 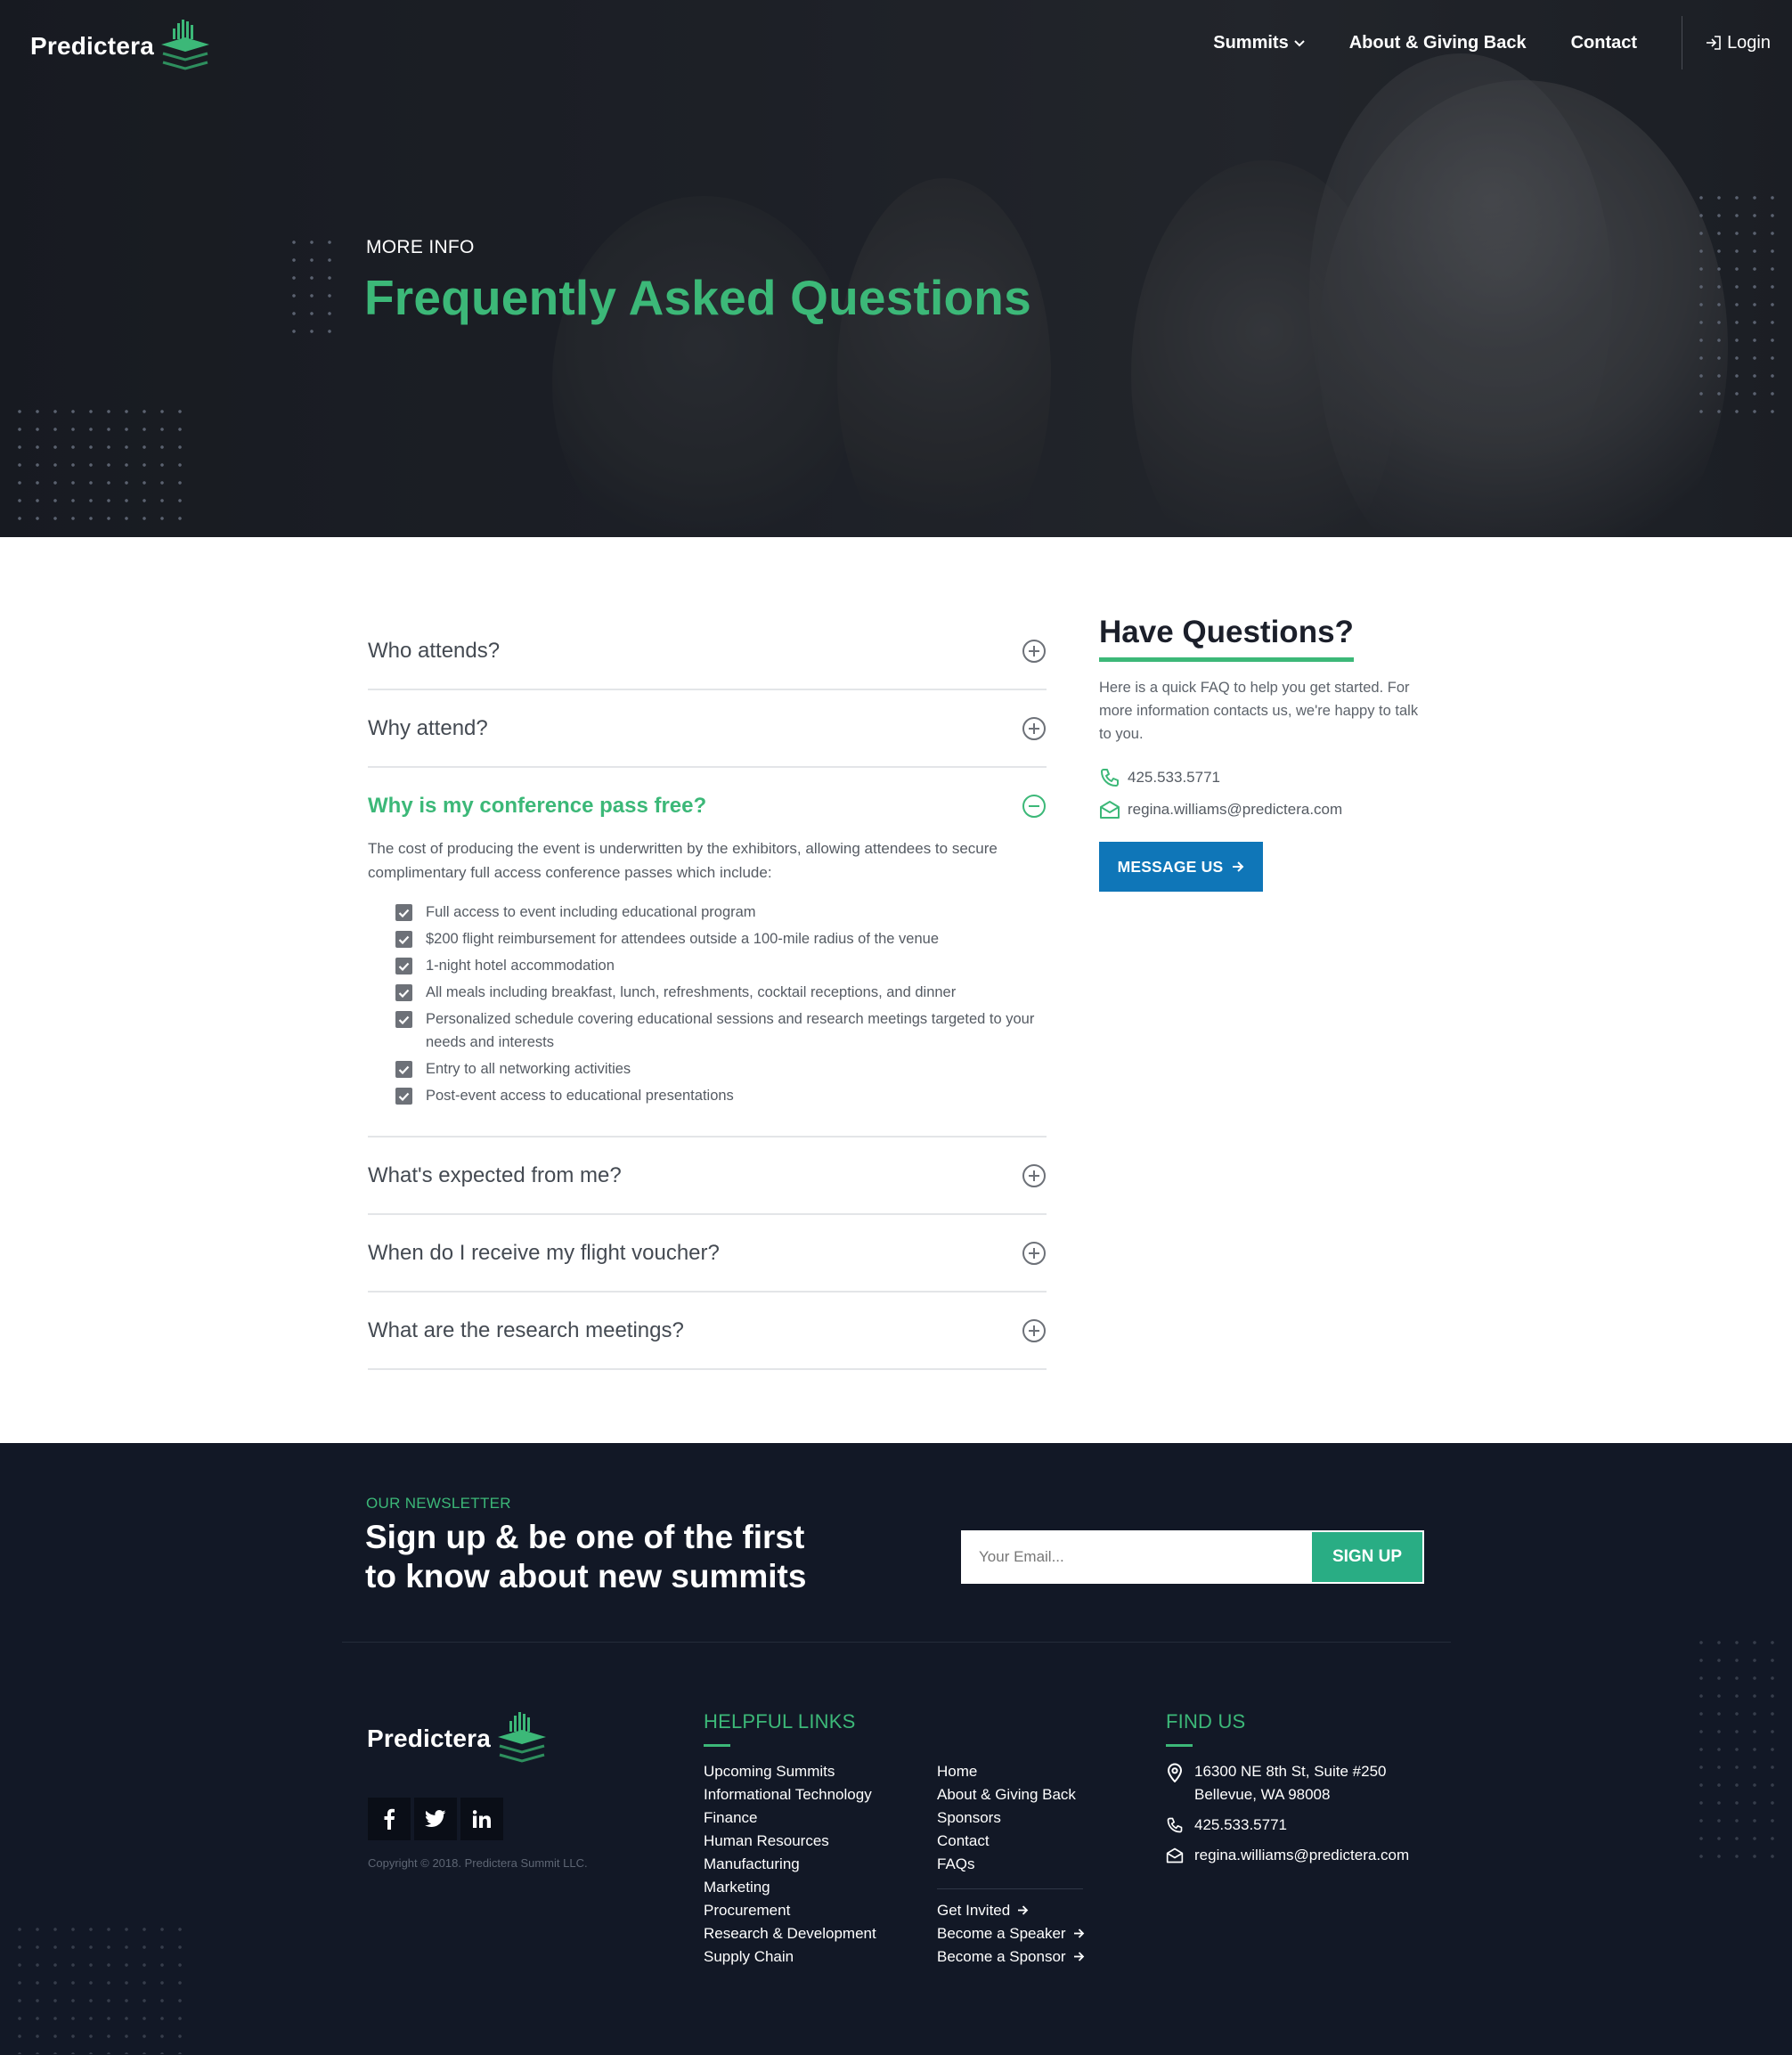 What do you see at coordinates (1604, 43) in the screenshot?
I see `nav-item-contact: Contact` at bounding box center [1604, 43].